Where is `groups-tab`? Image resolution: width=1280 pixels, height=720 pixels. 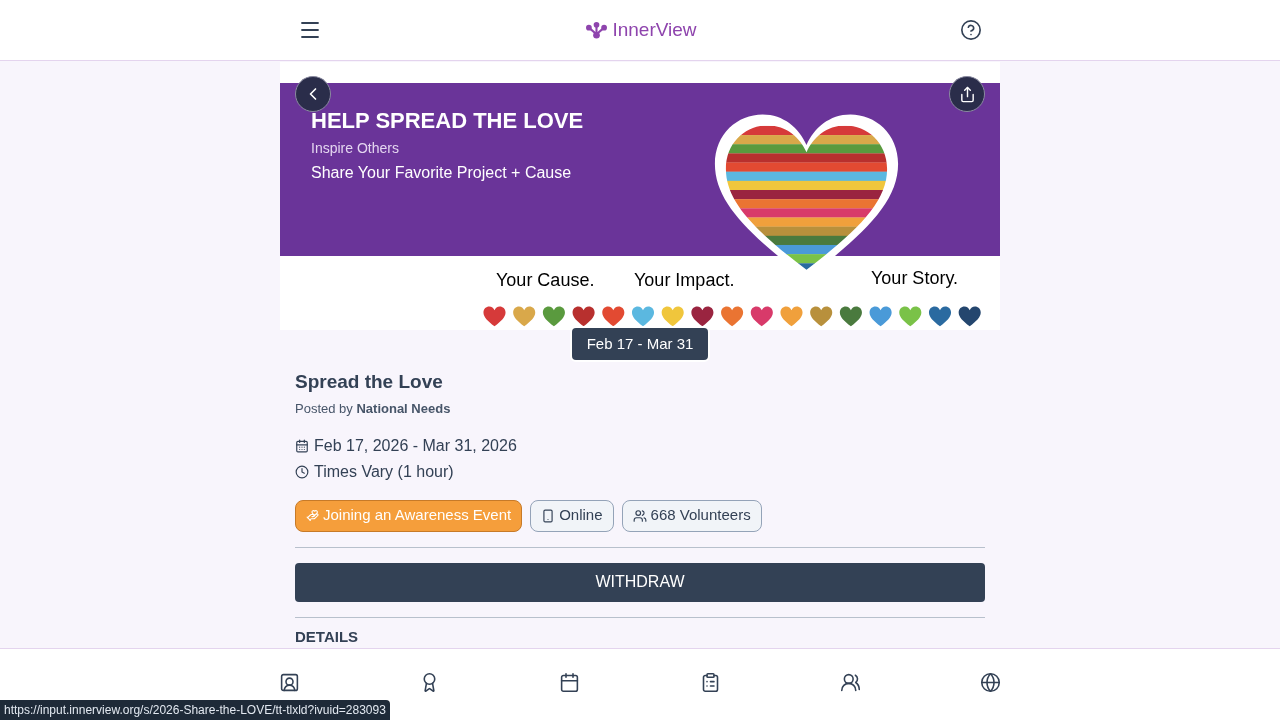 groups-tab is located at coordinates (850, 682).